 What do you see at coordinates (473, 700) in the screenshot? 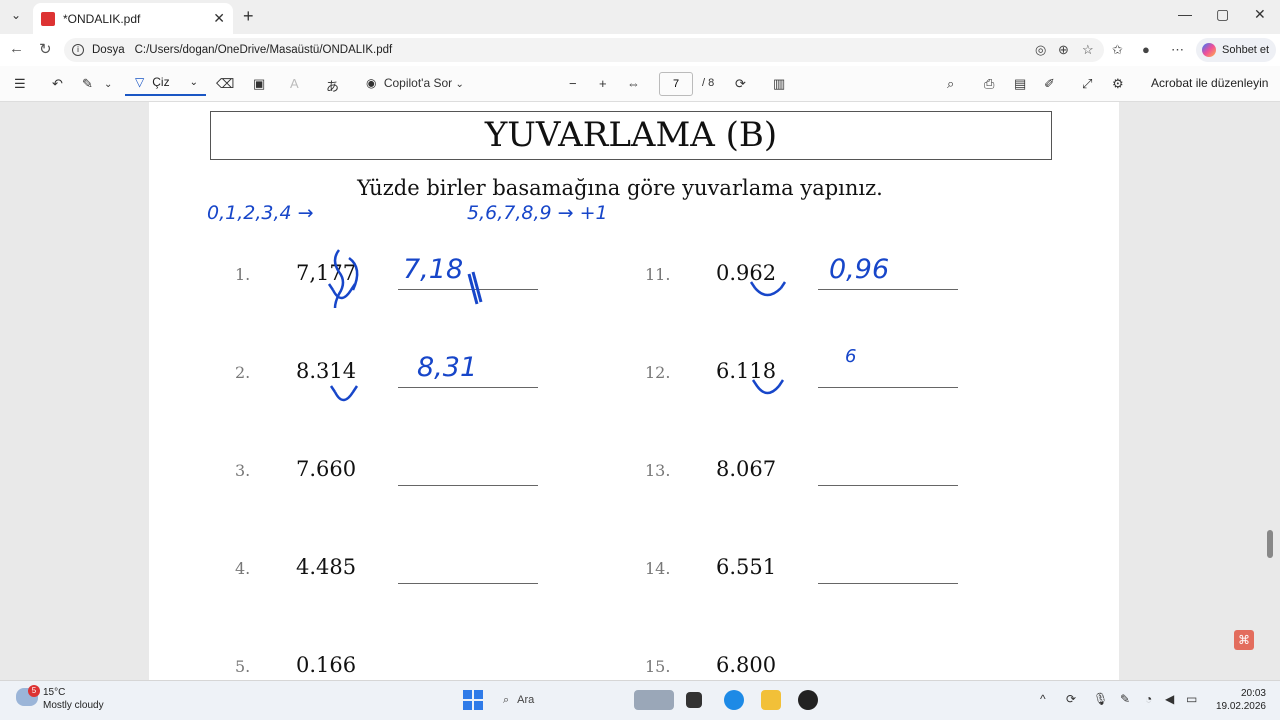
I see `windows-start-icon` at bounding box center [473, 700].